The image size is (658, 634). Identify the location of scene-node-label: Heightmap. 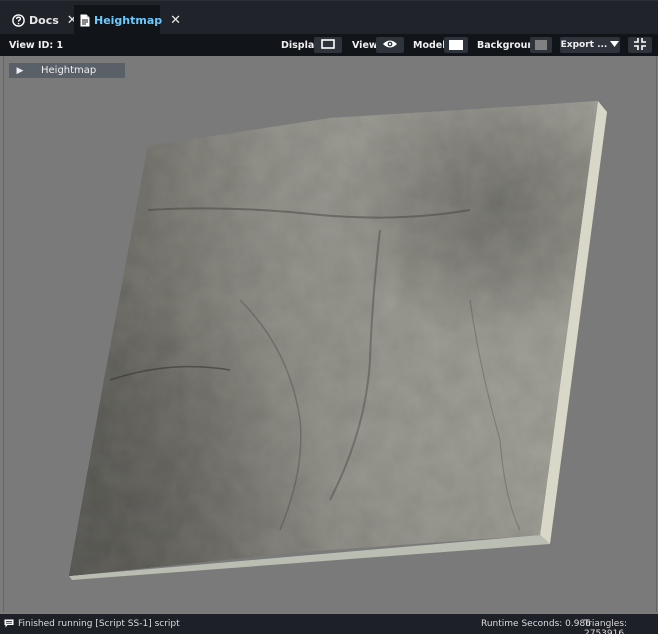
(69, 70).